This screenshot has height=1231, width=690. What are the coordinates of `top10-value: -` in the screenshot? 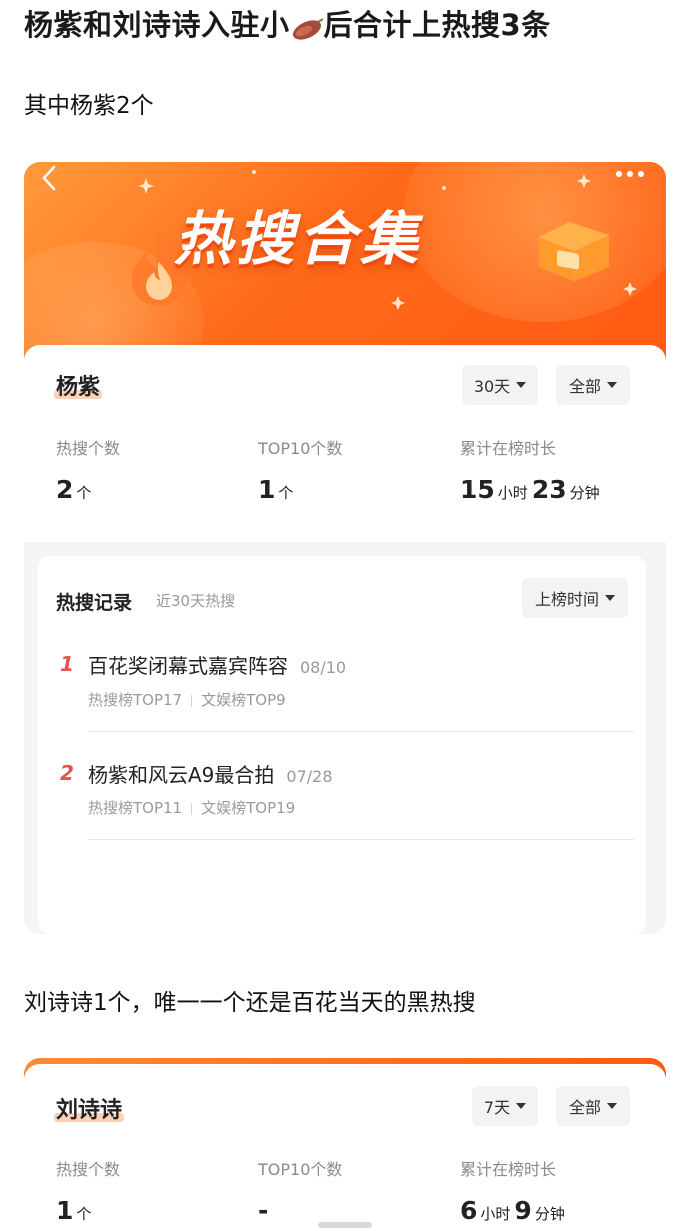 It's located at (263, 1210).